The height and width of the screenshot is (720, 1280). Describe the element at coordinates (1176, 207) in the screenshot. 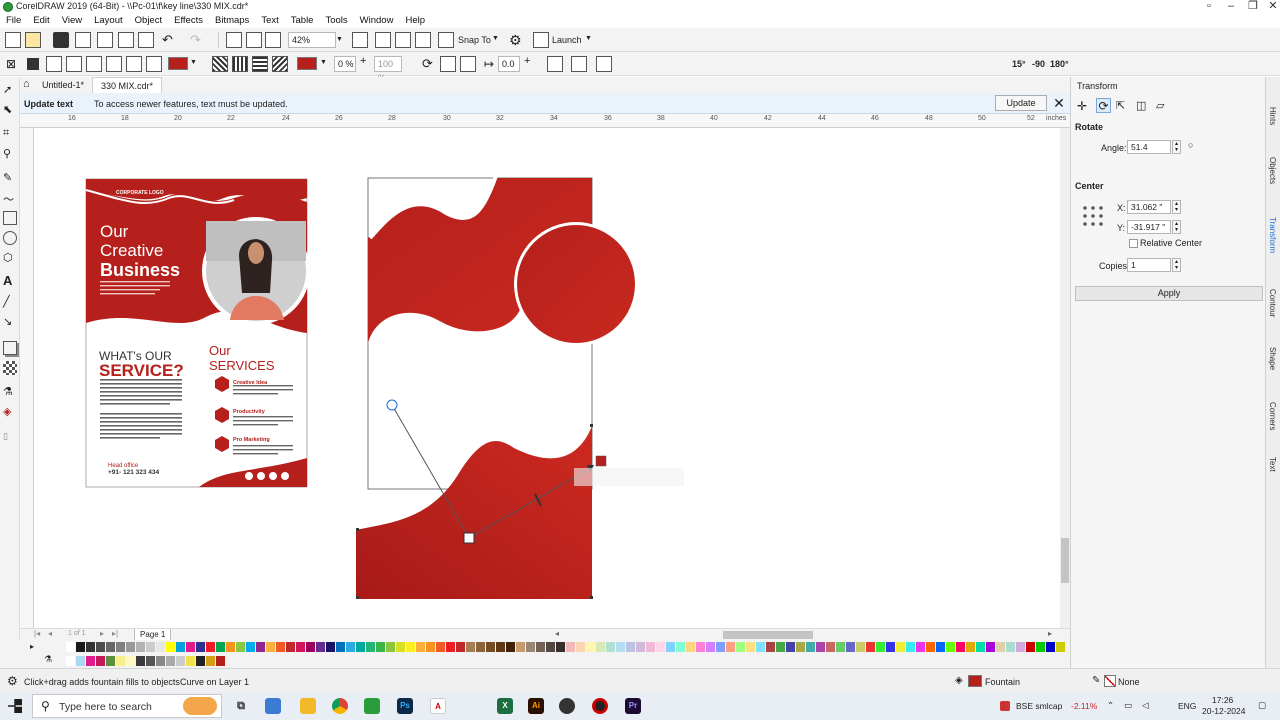

I see `center-x-spinner: ▴ ▾` at that location.